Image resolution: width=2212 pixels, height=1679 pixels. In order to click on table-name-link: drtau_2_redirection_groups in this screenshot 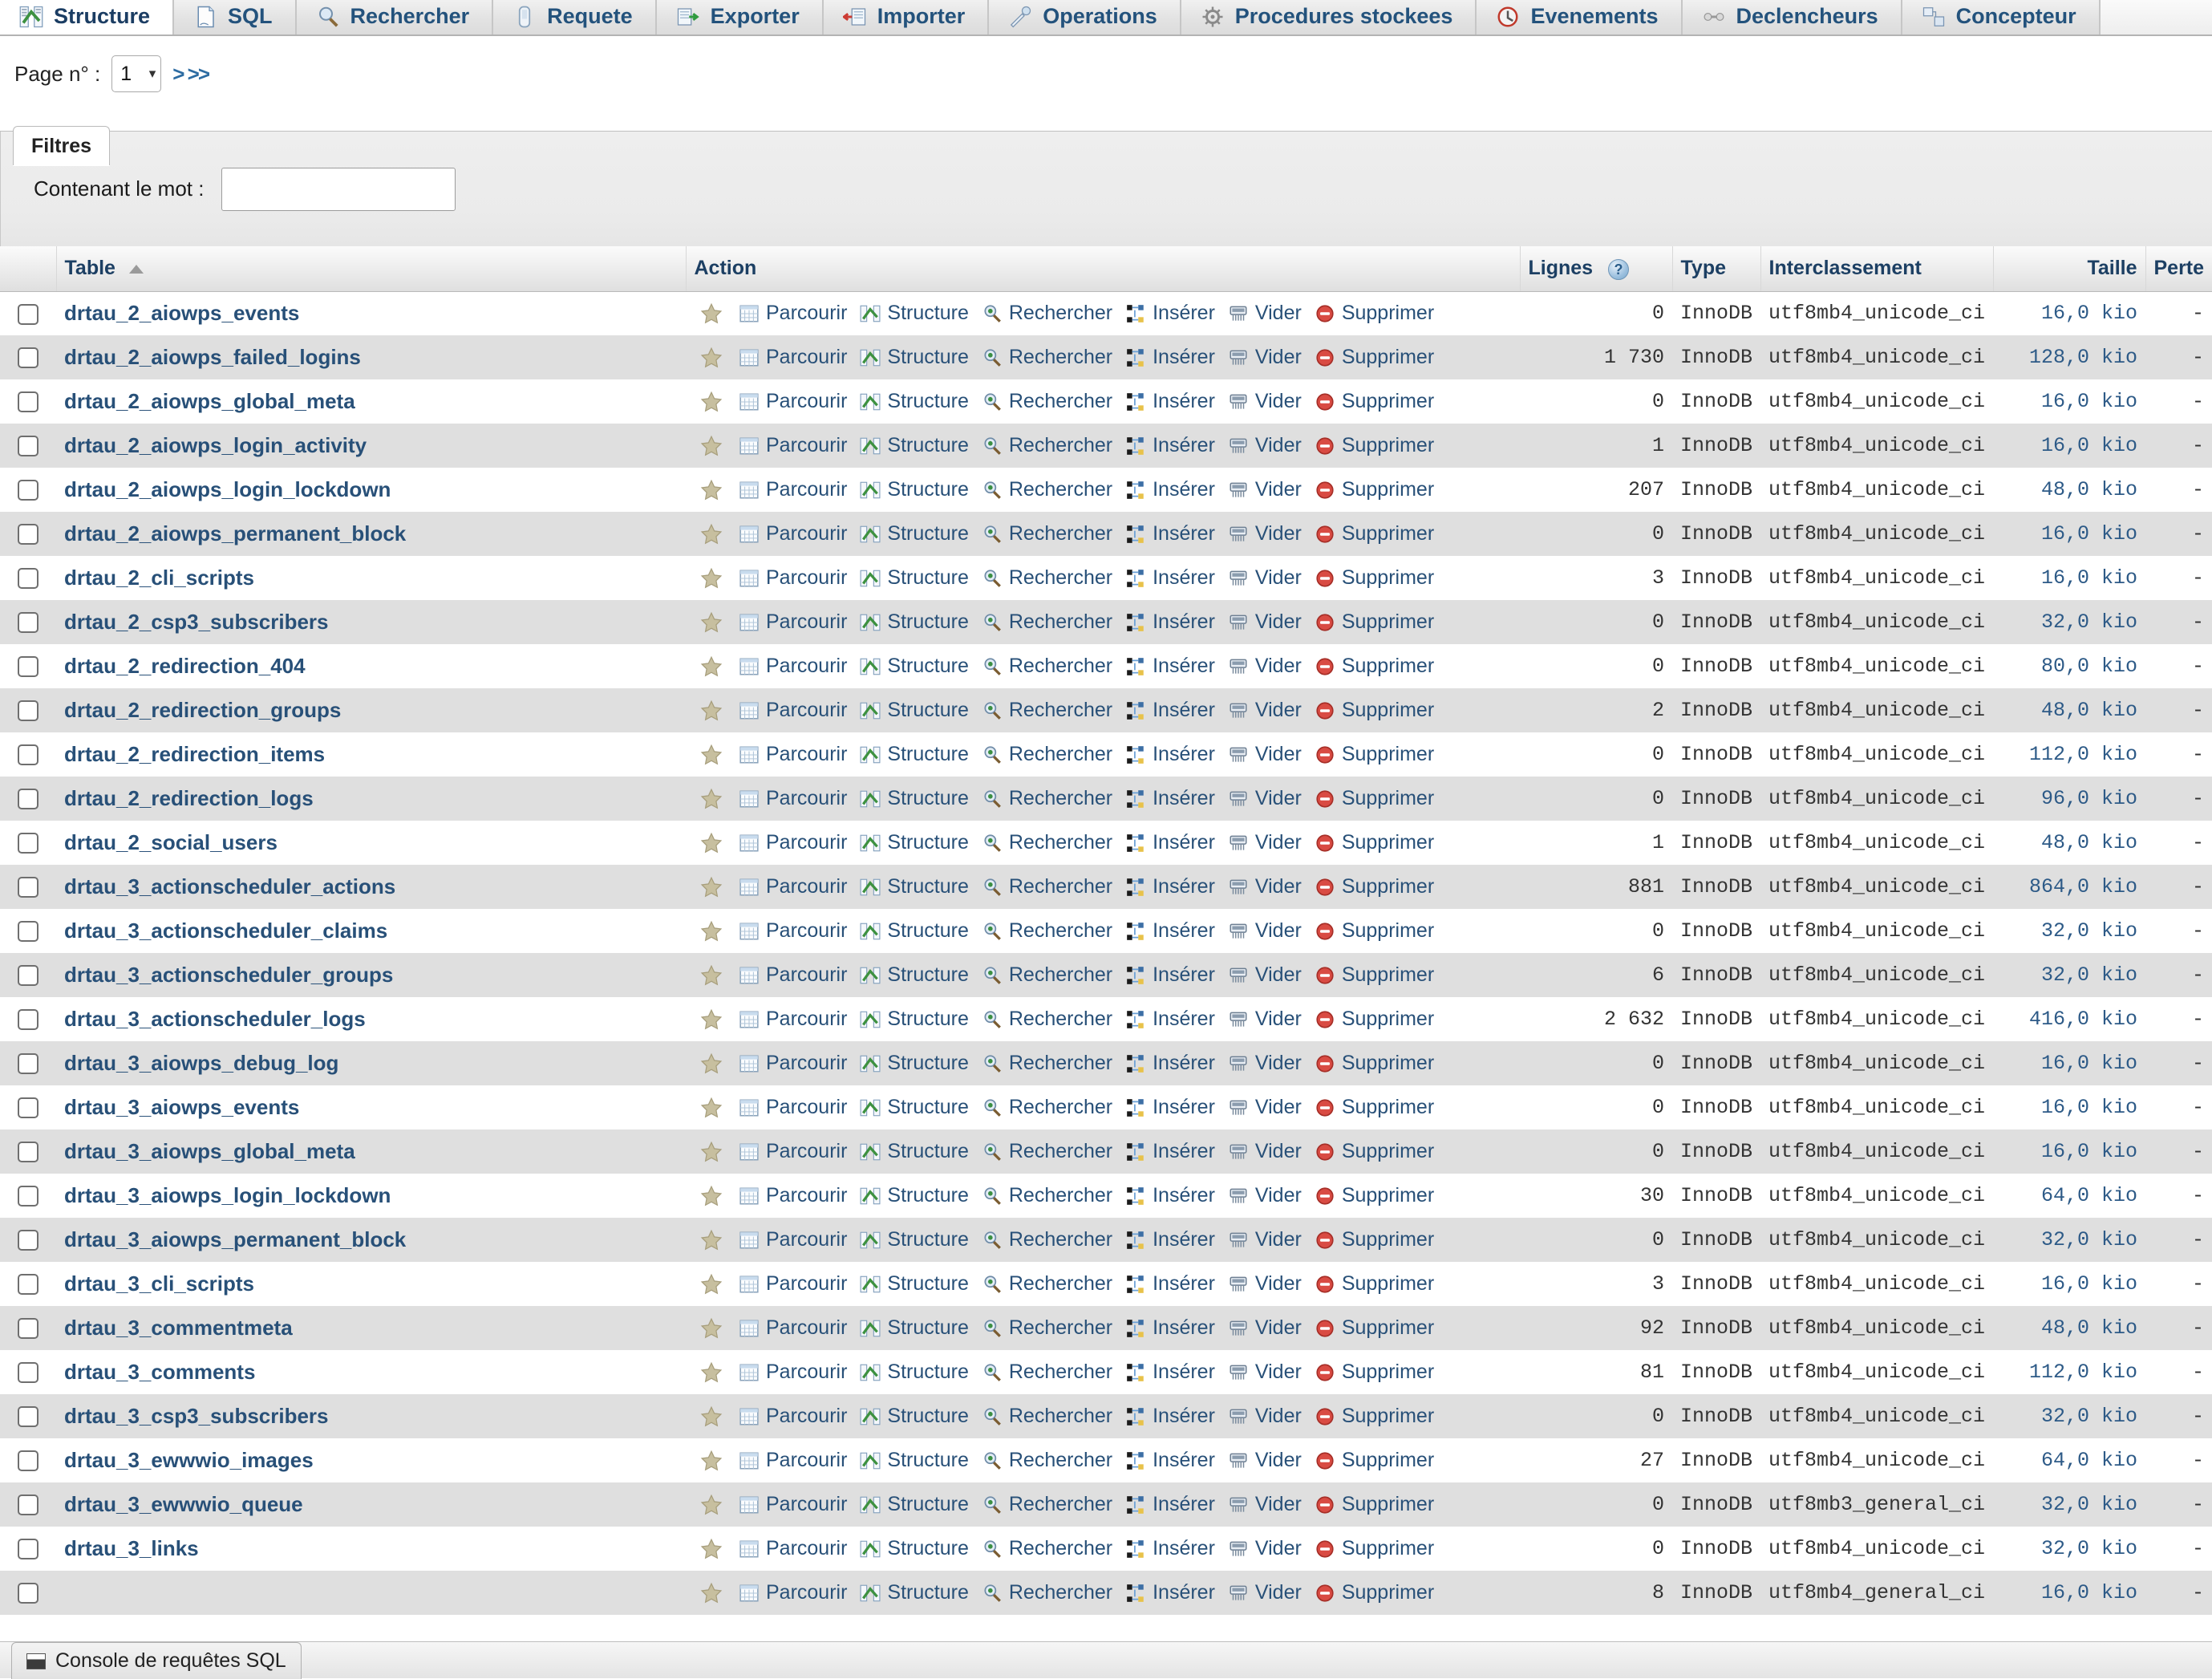, I will do `click(202, 710)`.